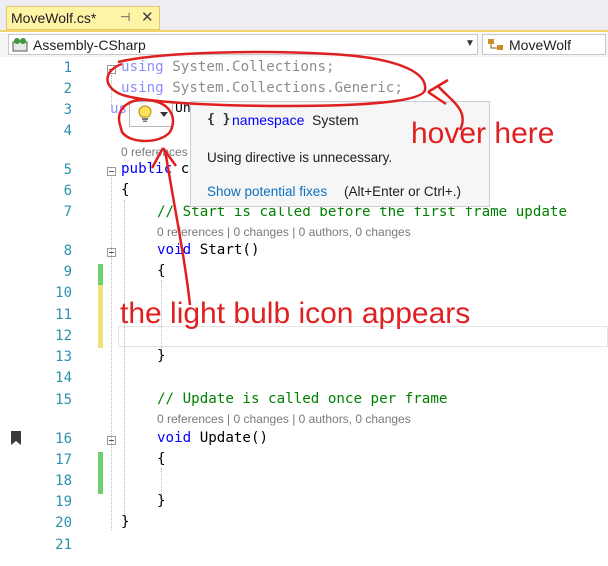 This screenshot has height=566, width=608. What do you see at coordinates (483, 133) in the screenshot?
I see `annotation-hover-here: hover here` at bounding box center [483, 133].